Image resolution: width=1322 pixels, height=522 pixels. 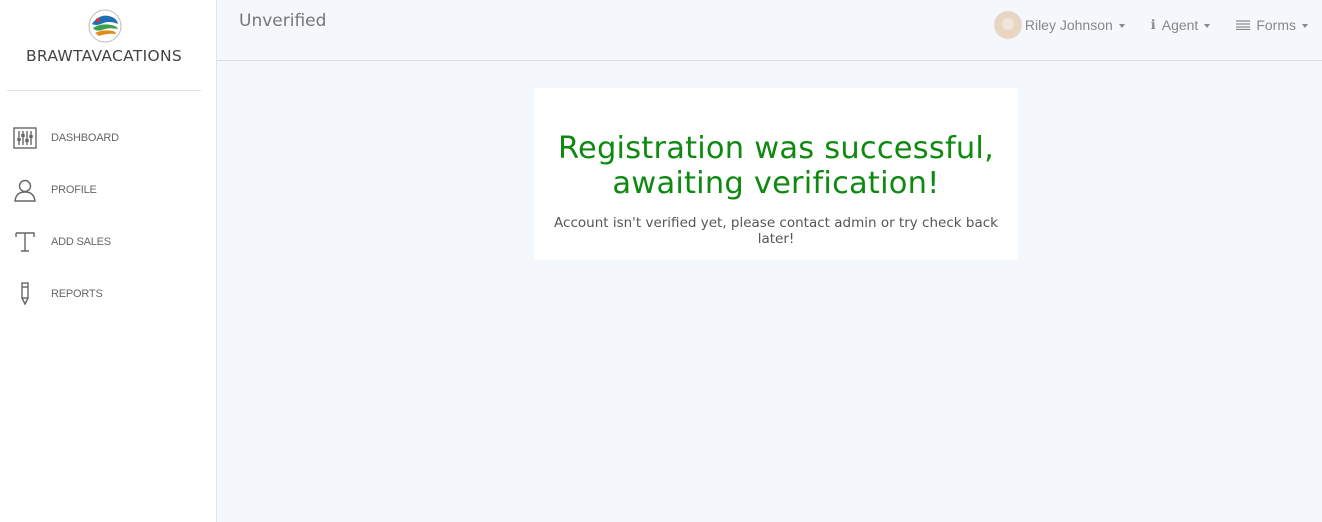 What do you see at coordinates (1243, 25) in the screenshot?
I see `list-icon` at bounding box center [1243, 25].